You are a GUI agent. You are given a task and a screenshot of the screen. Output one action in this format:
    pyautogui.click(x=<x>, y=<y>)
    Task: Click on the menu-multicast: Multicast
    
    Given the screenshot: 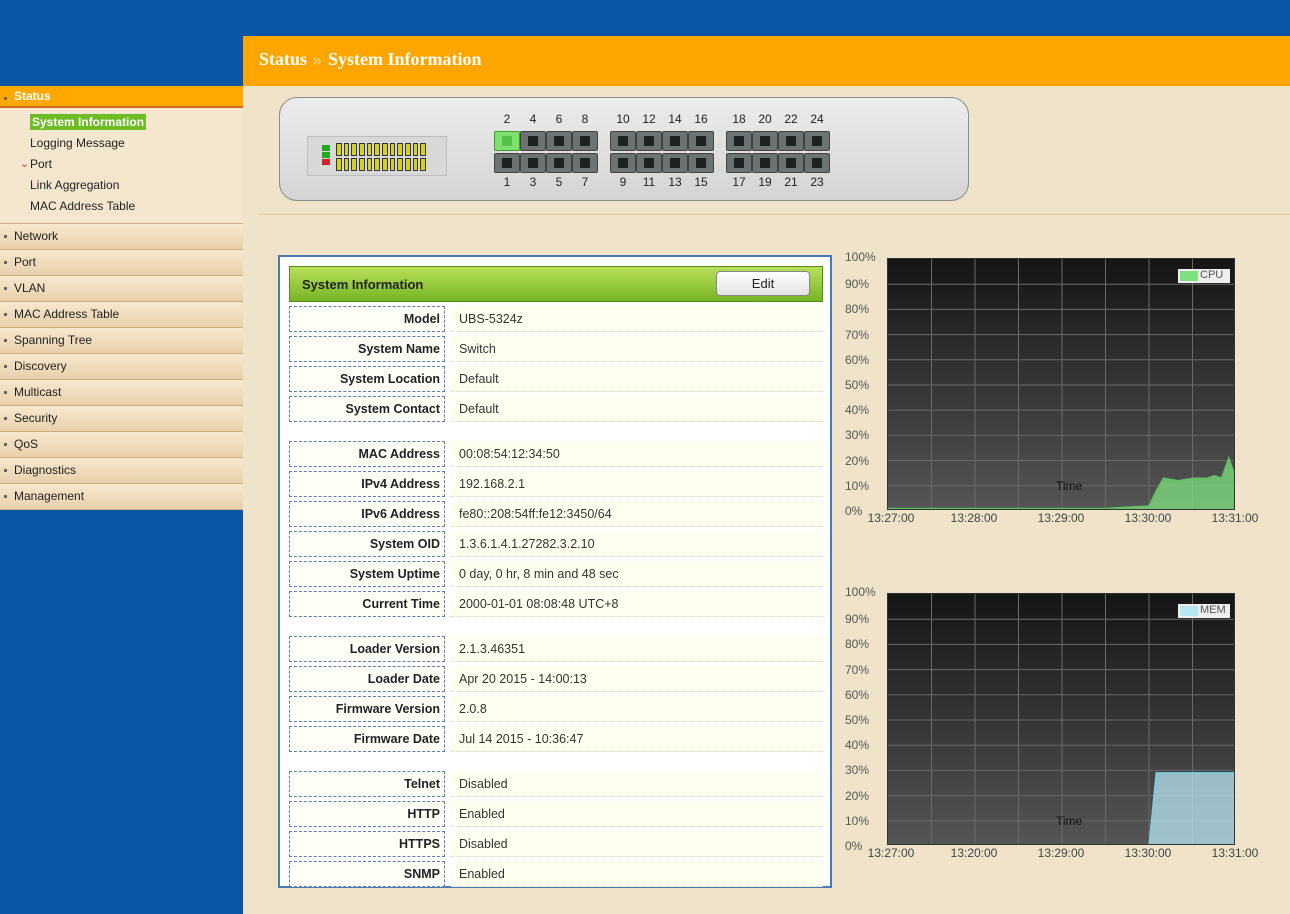 What is the action you would take?
    pyautogui.click(x=121, y=393)
    